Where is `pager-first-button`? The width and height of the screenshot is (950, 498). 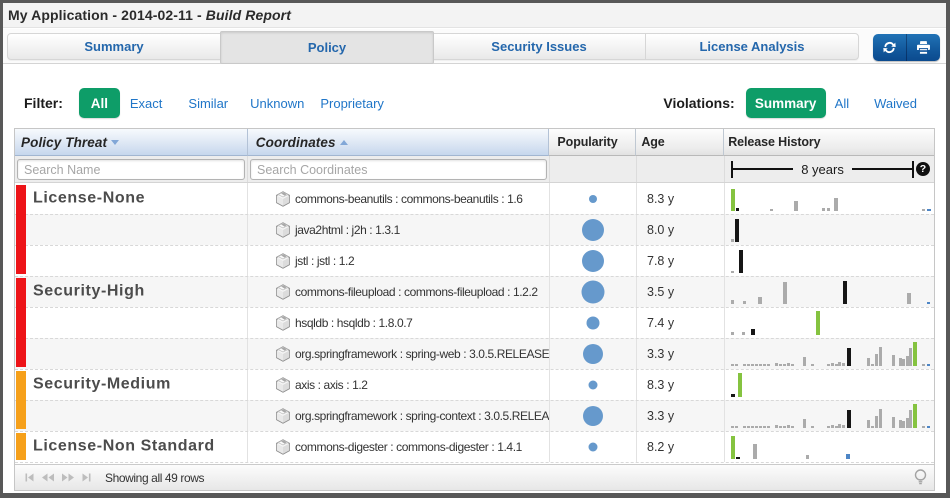
pager-first-button is located at coordinates (29, 477).